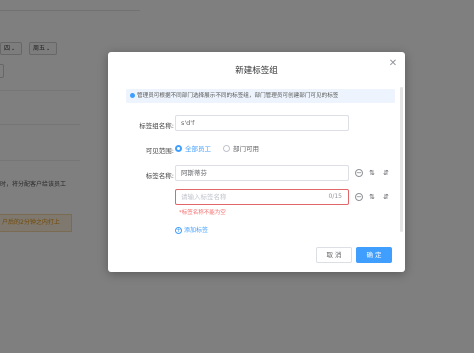  What do you see at coordinates (241, 149) in the screenshot?
I see `radio-department: 部门可用` at bounding box center [241, 149].